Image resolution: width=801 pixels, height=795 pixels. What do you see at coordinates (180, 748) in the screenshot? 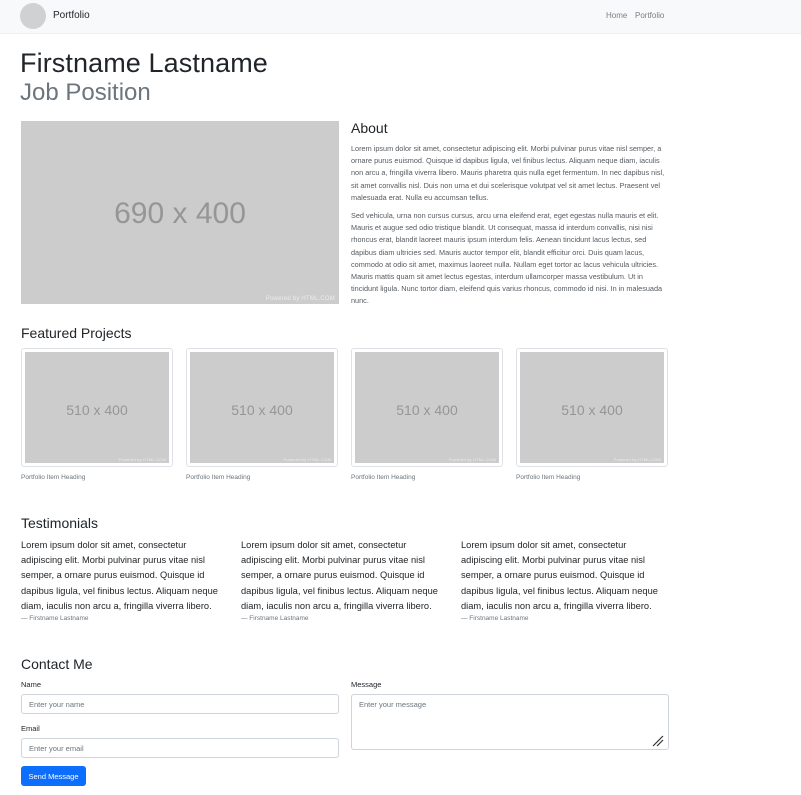
I see `email-input` at bounding box center [180, 748].